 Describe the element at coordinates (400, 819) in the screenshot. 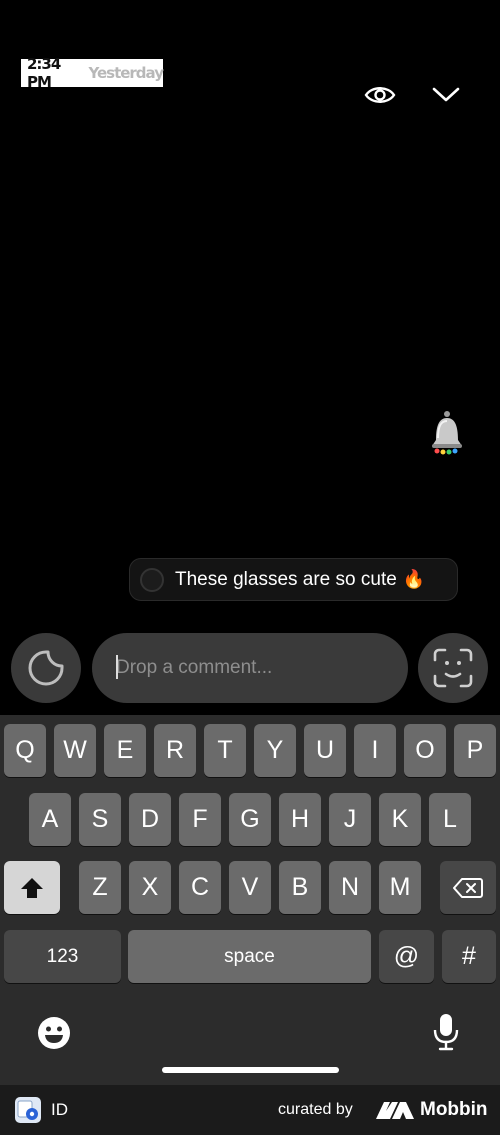

I see `key-k: K` at that location.